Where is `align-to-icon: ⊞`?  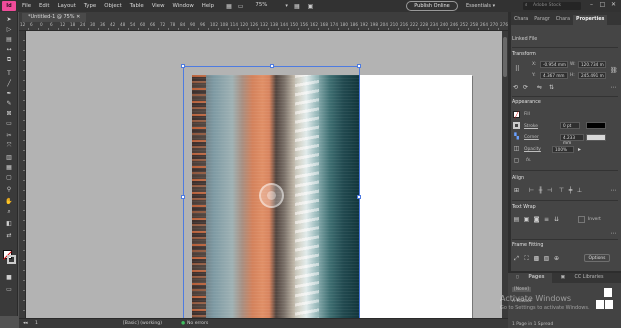
align-to-icon: ⊞ is located at coordinates (516, 190).